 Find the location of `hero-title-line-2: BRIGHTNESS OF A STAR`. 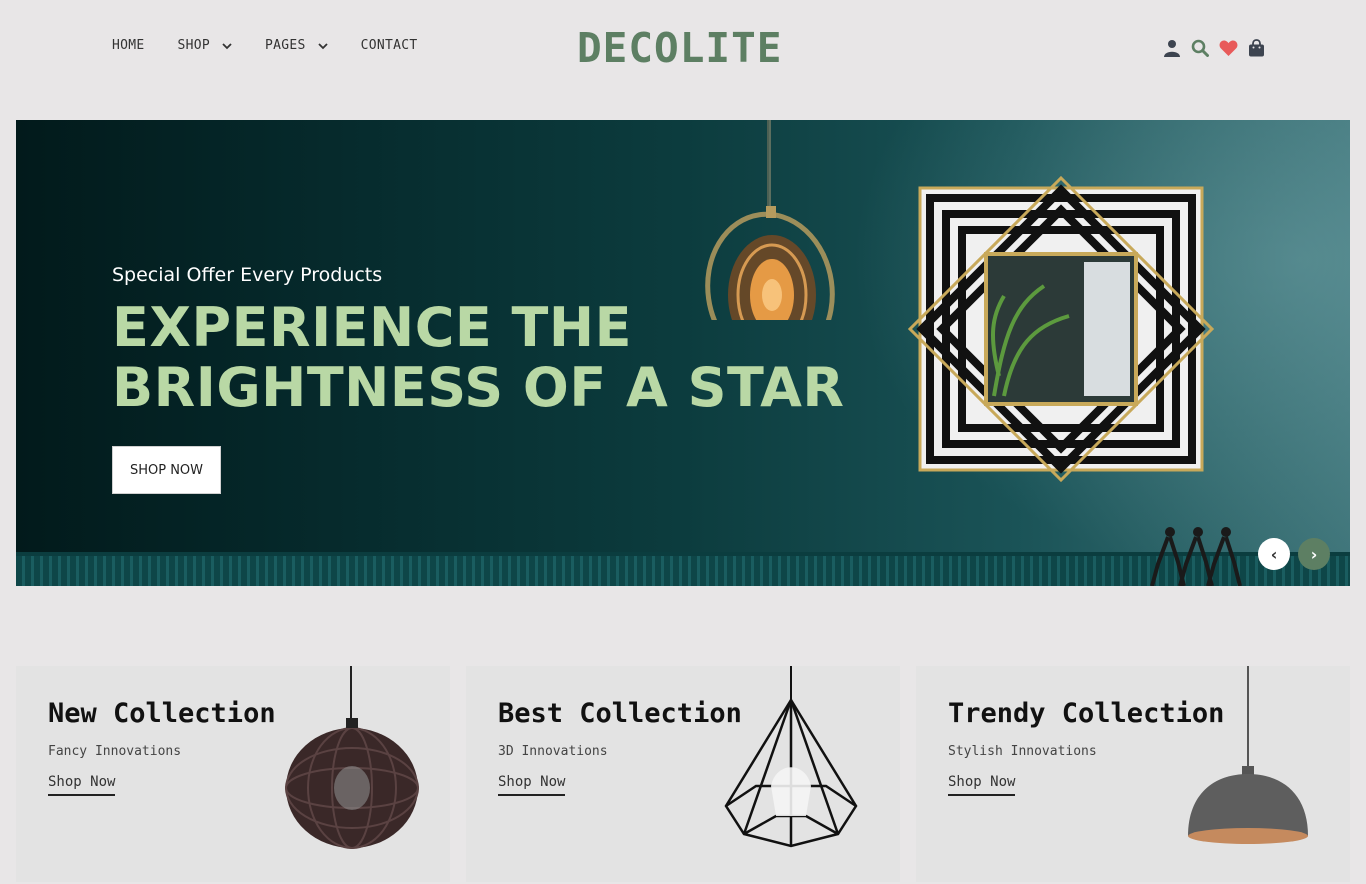

hero-title-line-2: BRIGHTNESS OF A STAR is located at coordinates (478, 387).